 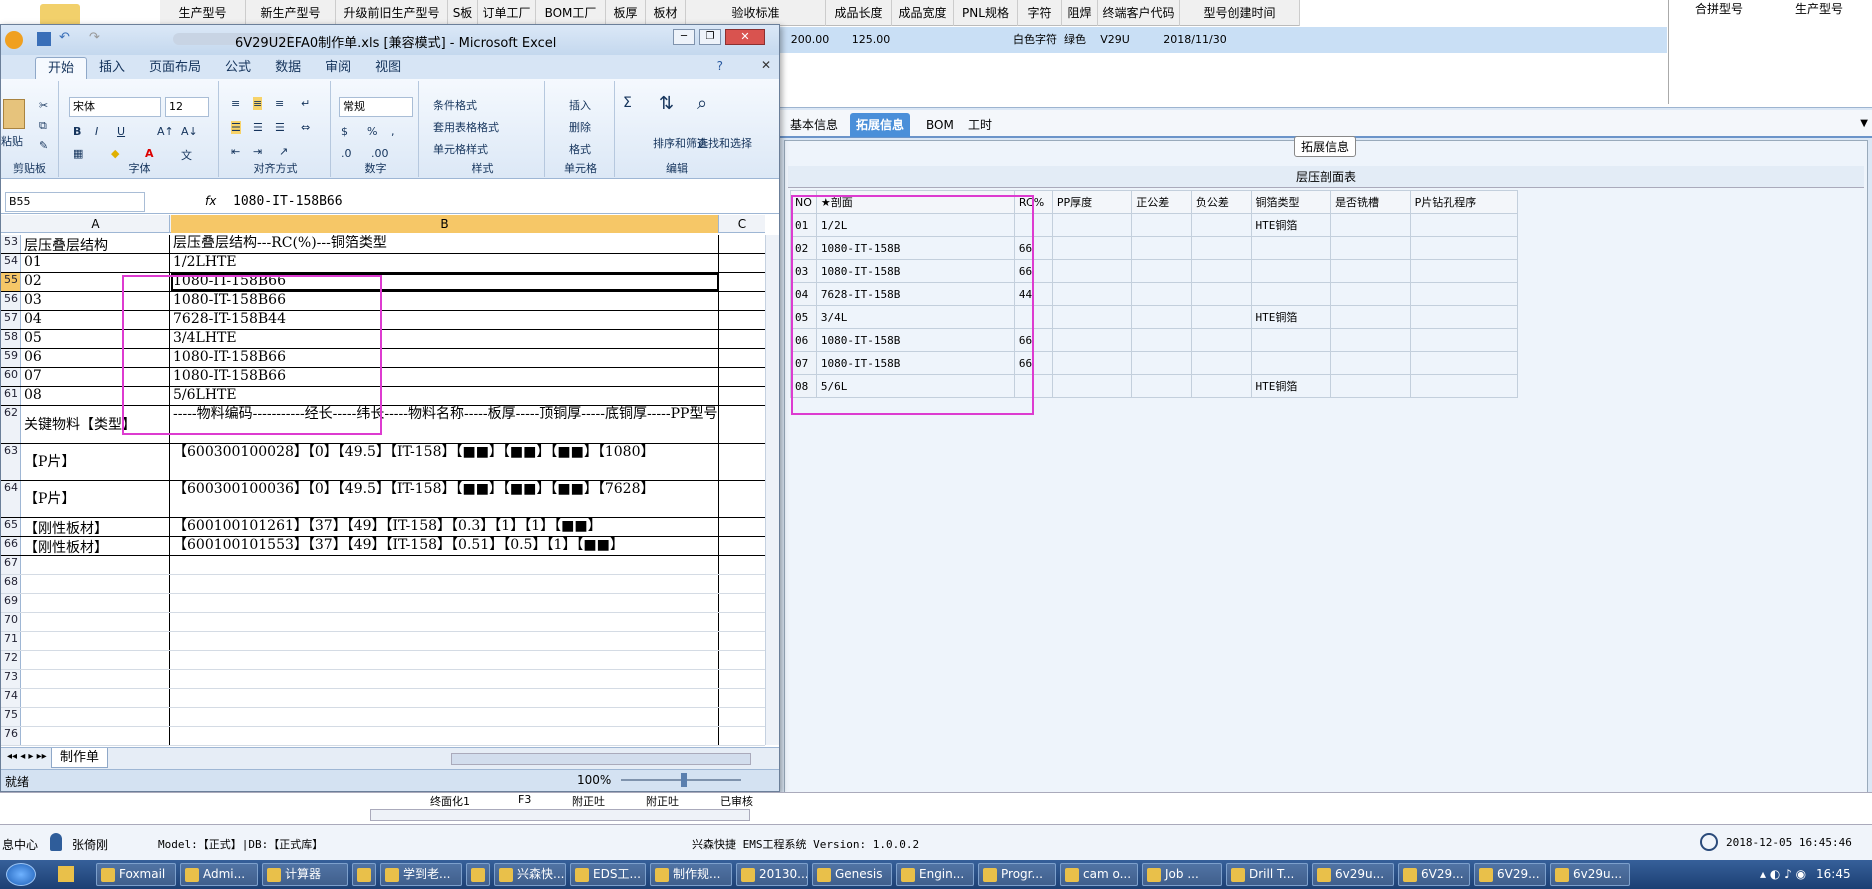 I want to click on row-number: 70, so click(x=11, y=622).